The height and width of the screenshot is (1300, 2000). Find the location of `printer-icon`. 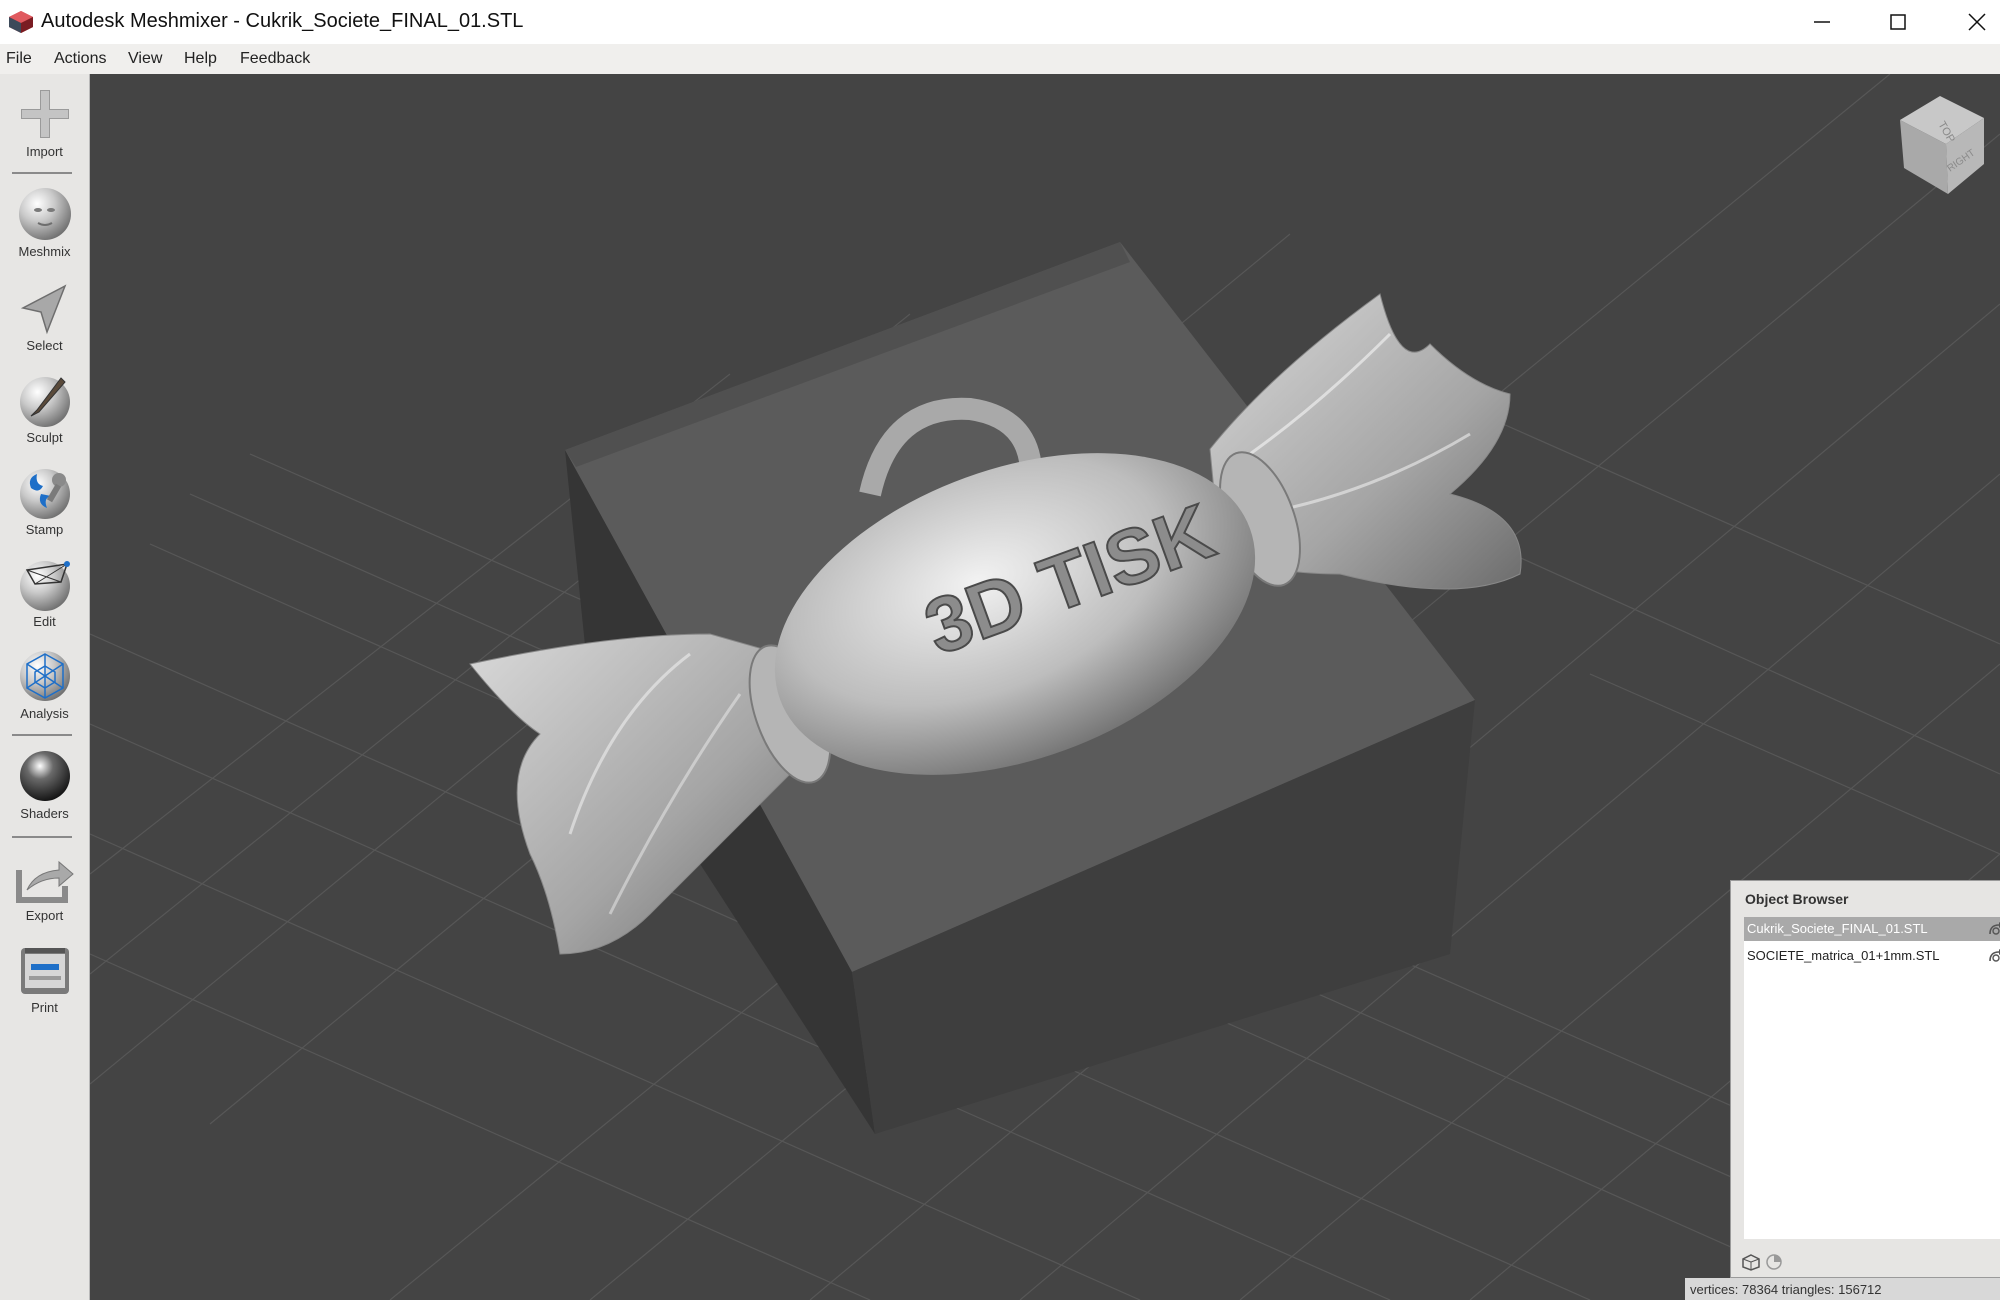

printer-icon is located at coordinates (44, 971).